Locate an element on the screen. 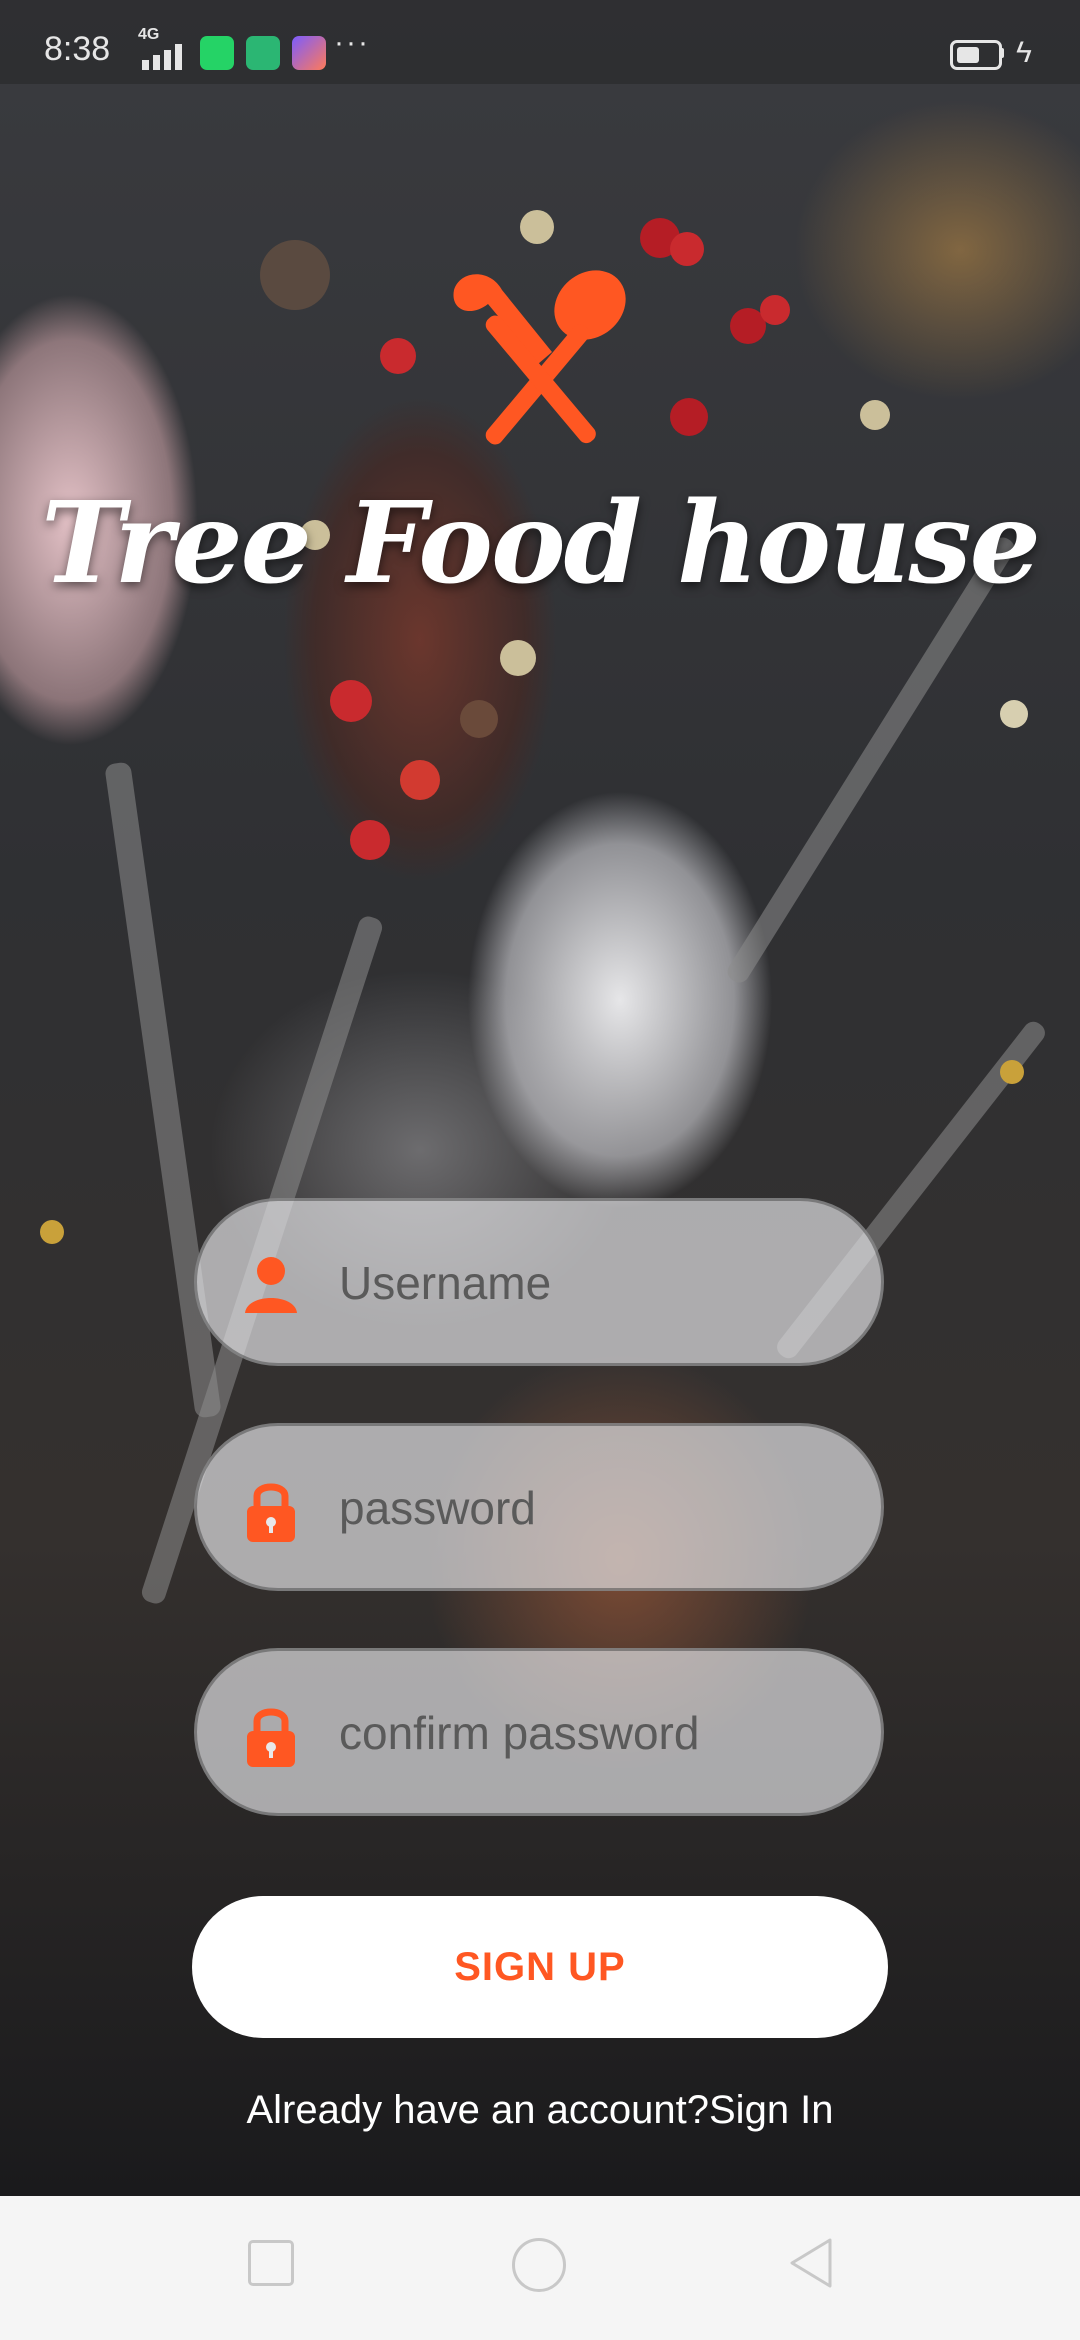 The width and height of the screenshot is (1080, 2340). person-icon is located at coordinates (271, 1285).